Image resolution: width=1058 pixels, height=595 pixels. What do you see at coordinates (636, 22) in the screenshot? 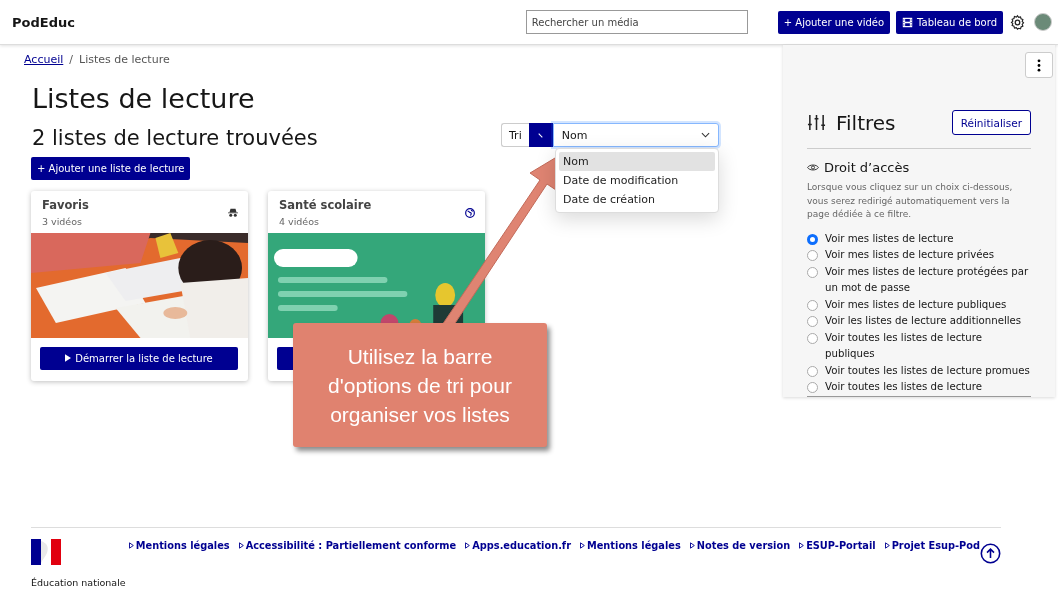
I see `search-field: Rechercher un média` at bounding box center [636, 22].